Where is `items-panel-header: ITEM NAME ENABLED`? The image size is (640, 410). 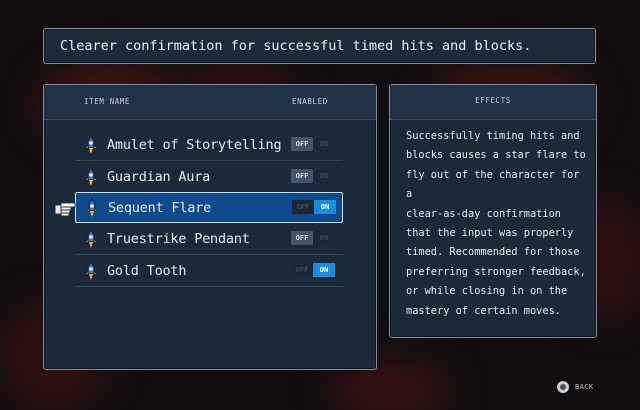 items-panel-header: ITEM NAME ENABLED is located at coordinates (210, 102).